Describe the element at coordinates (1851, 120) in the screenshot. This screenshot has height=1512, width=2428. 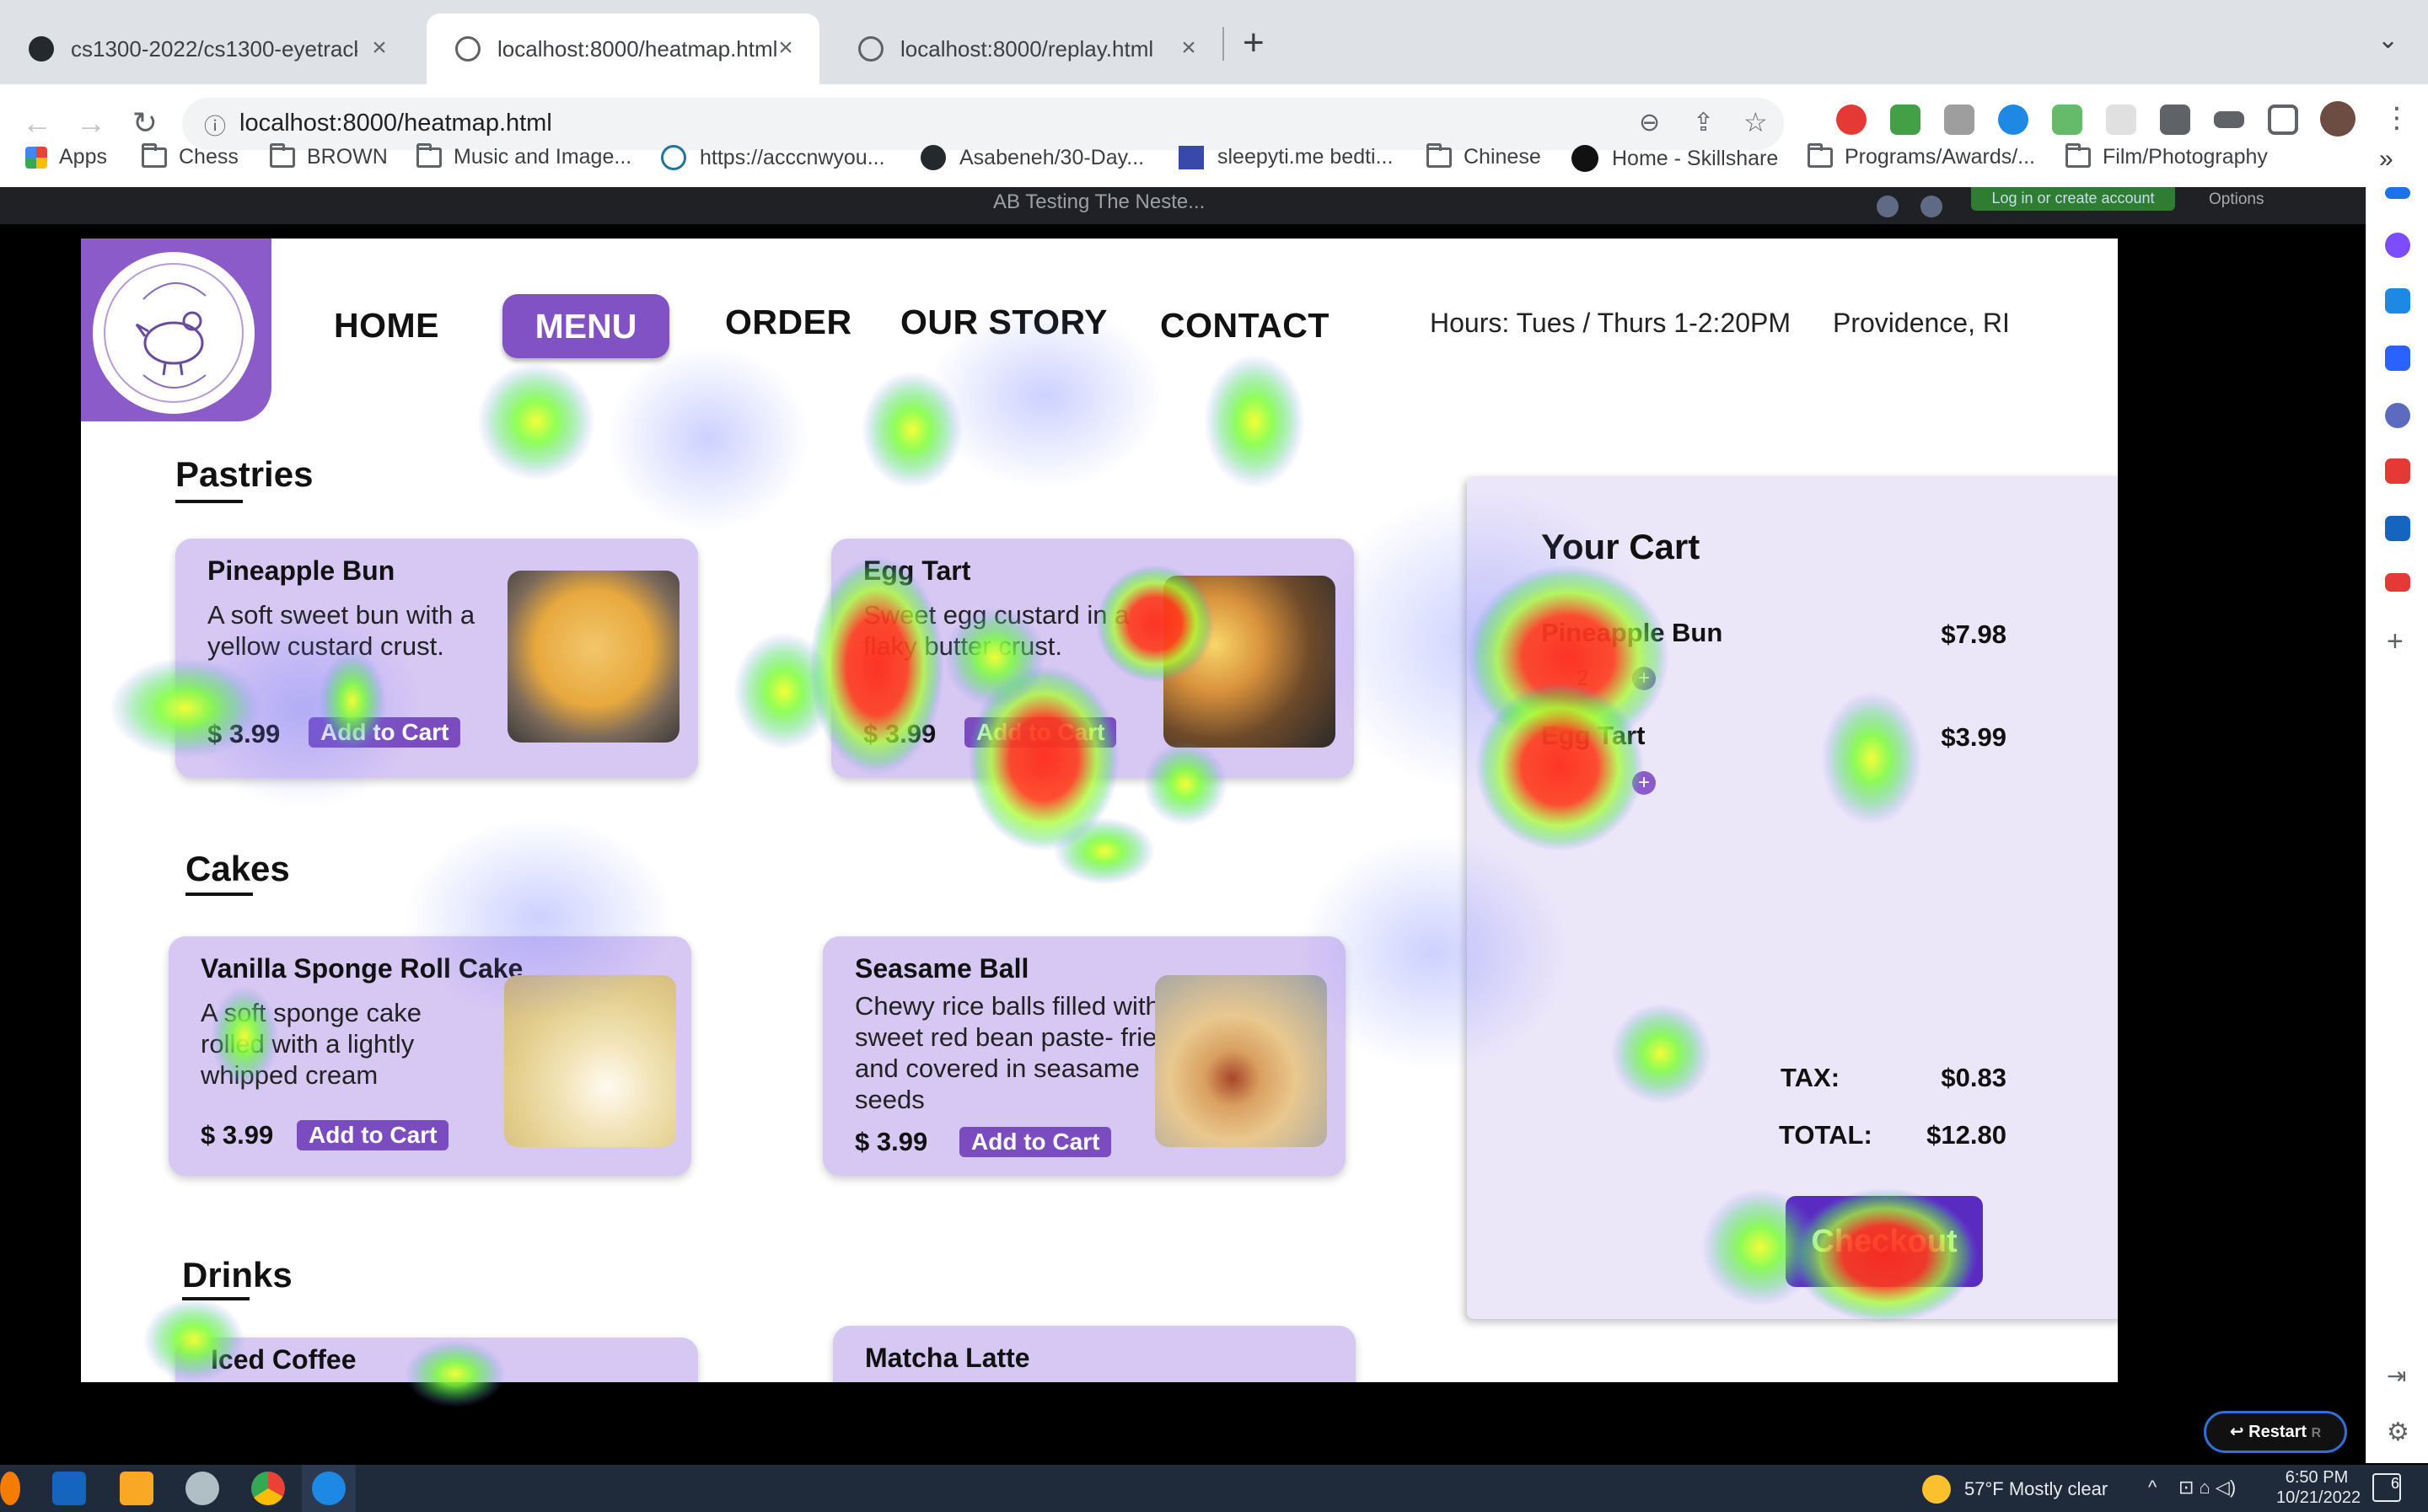
I see `adblock-extension-icon` at that location.